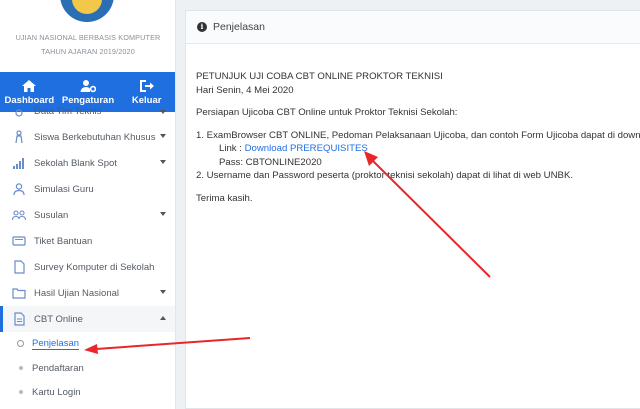  What do you see at coordinates (87, 368) in the screenshot?
I see `submenu-item-pendaftaran: Pendaftaran` at bounding box center [87, 368].